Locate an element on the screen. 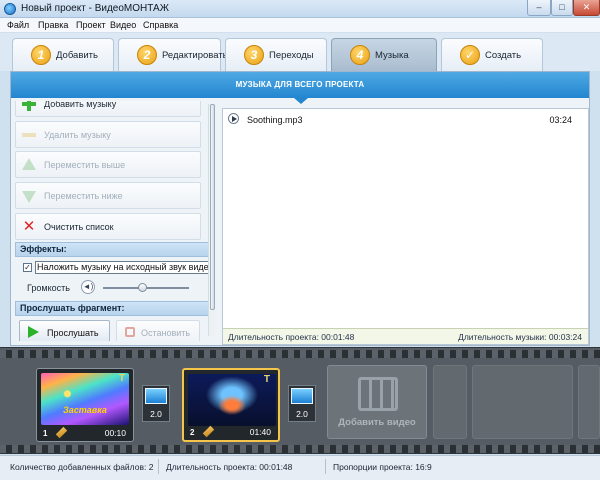  stop-preview-label: Остановить is located at coordinates (166, 333).